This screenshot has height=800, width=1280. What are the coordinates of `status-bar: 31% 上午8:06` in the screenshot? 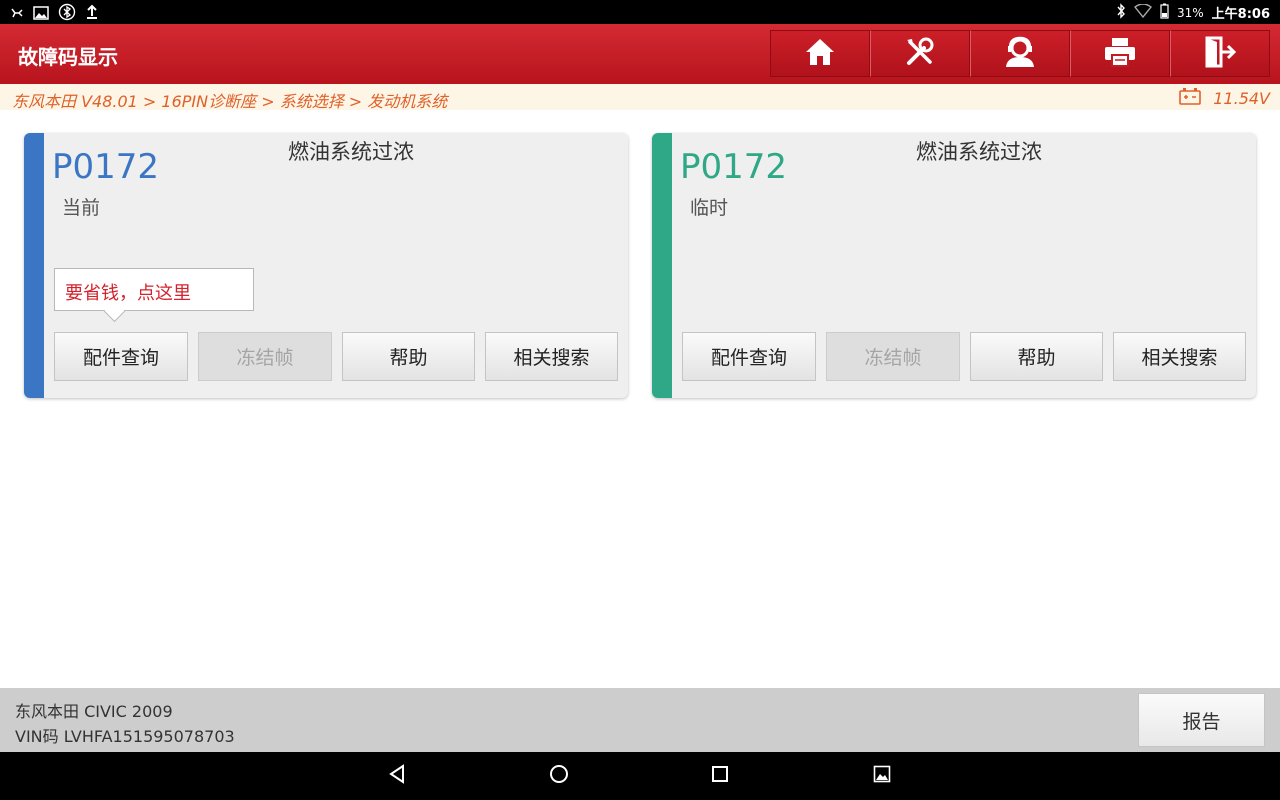 It's located at (640, 12).